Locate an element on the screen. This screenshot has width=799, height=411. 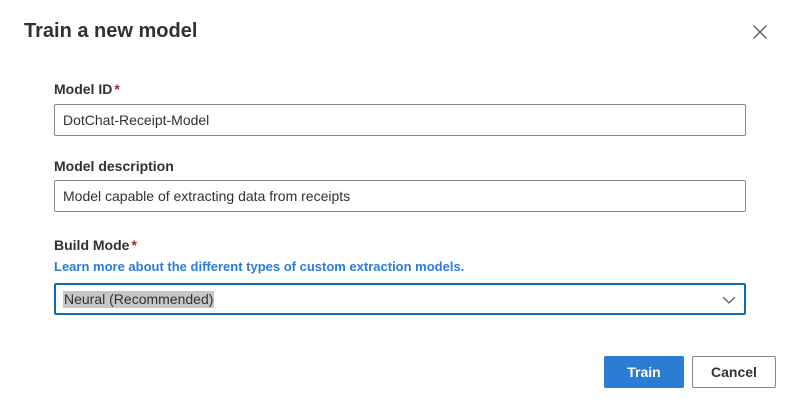
dialog-title: Train a new model is located at coordinates (111, 31).